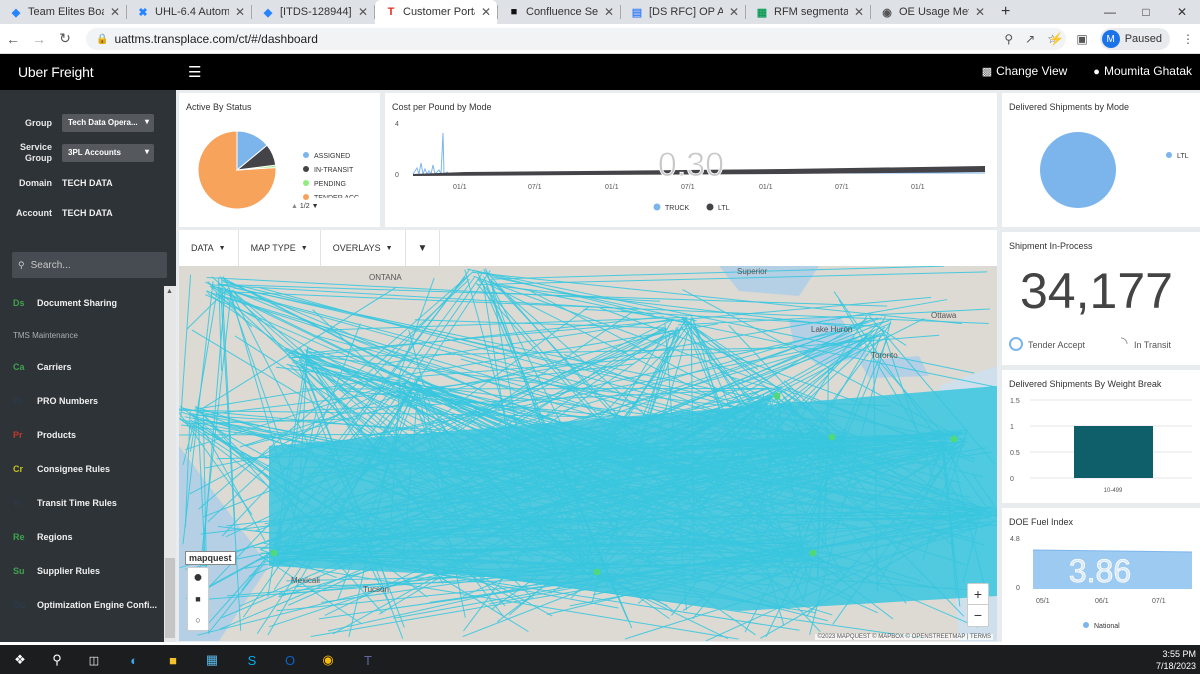  What do you see at coordinates (389, 248) in the screenshot?
I see `caret-down-icon: ▼` at bounding box center [389, 248].